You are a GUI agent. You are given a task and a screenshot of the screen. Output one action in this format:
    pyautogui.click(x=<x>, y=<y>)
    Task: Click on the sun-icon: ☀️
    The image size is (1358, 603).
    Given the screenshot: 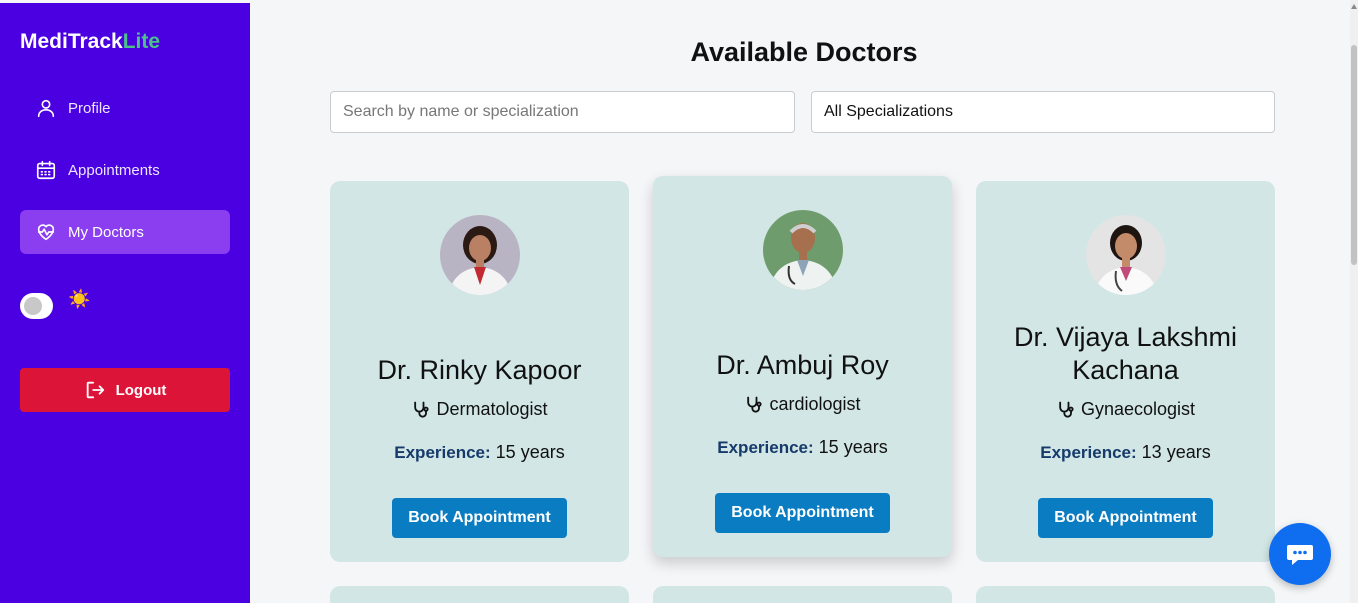 What is the action you would take?
    pyautogui.click(x=79, y=299)
    